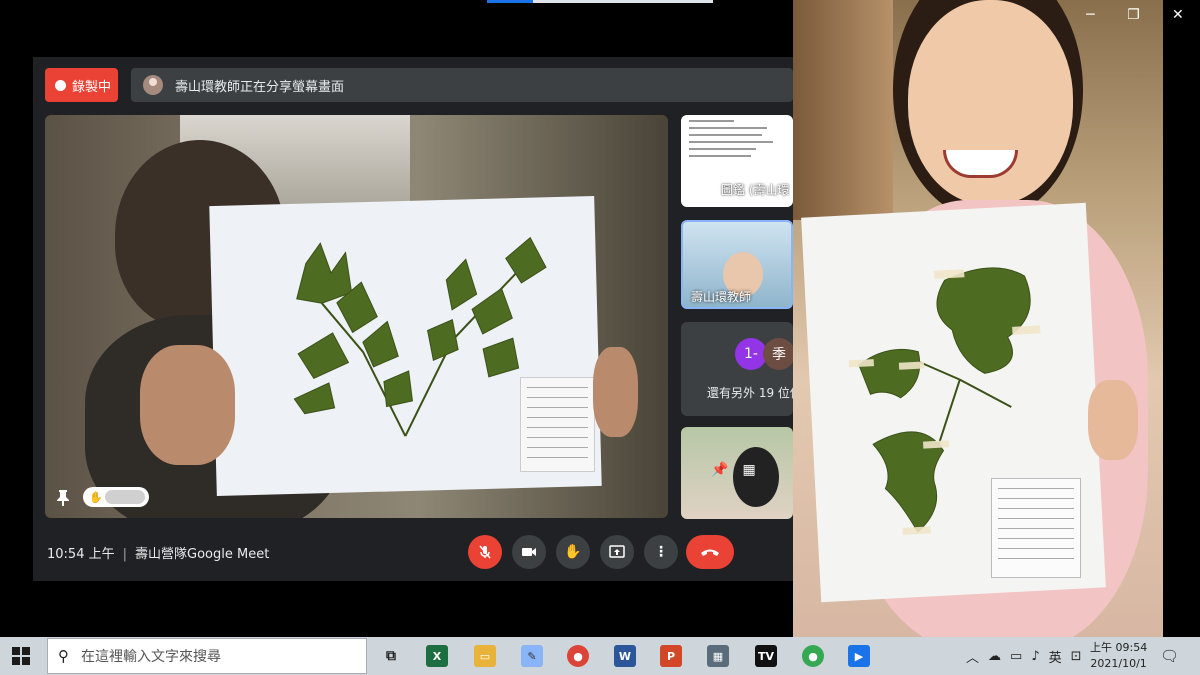 This screenshot has height=675, width=1200. What do you see at coordinates (615, 392) in the screenshot?
I see `right-hand` at bounding box center [615, 392].